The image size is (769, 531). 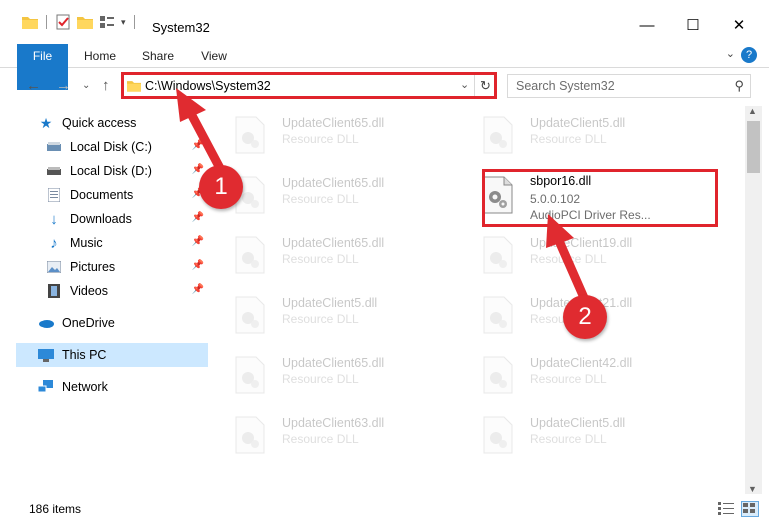 I want to click on tiles-view-icon, so click(x=750, y=509).